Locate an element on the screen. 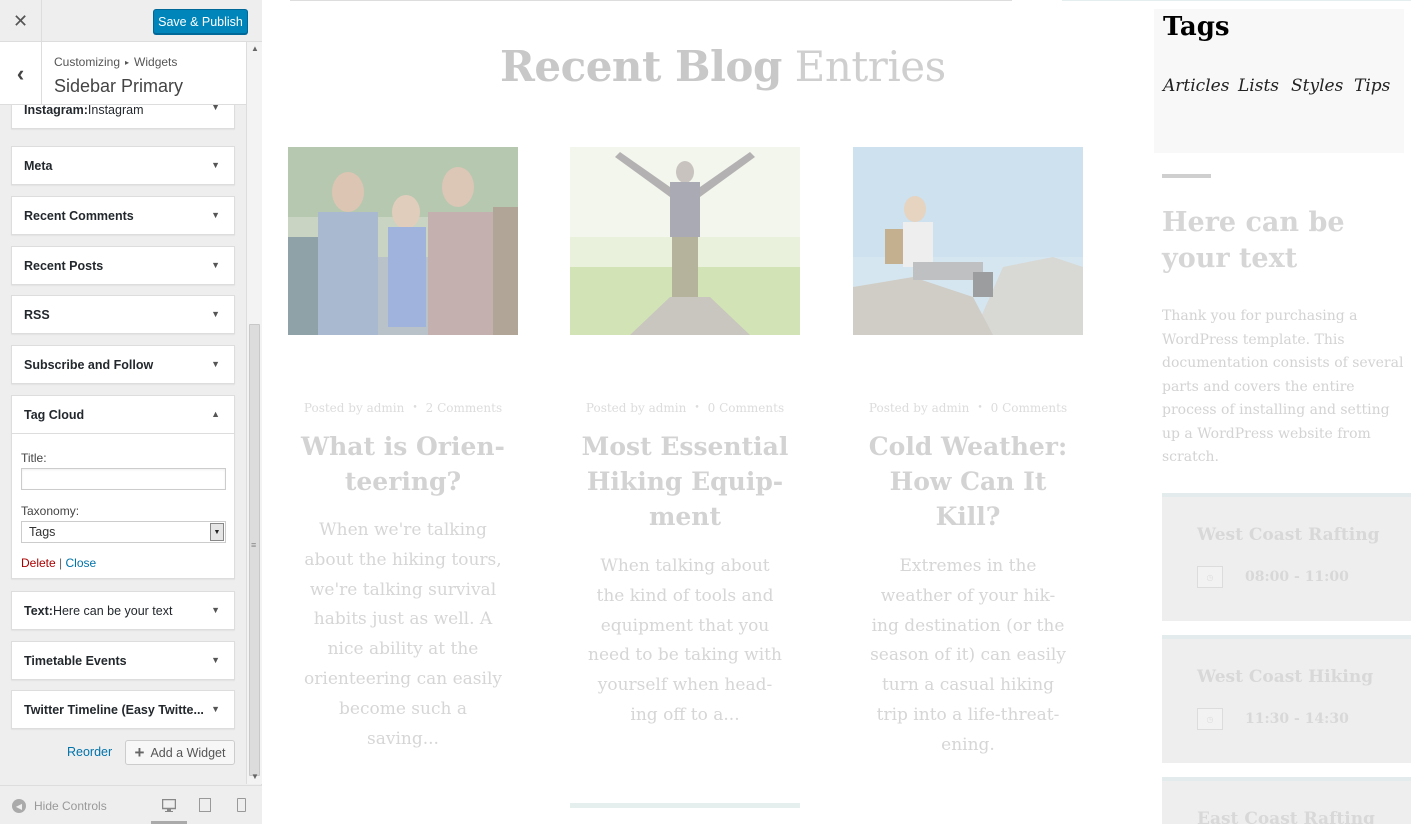 The height and width of the screenshot is (824, 1411). customizer-scrollbar: ▲ ≡ ▼ is located at coordinates (254, 413).